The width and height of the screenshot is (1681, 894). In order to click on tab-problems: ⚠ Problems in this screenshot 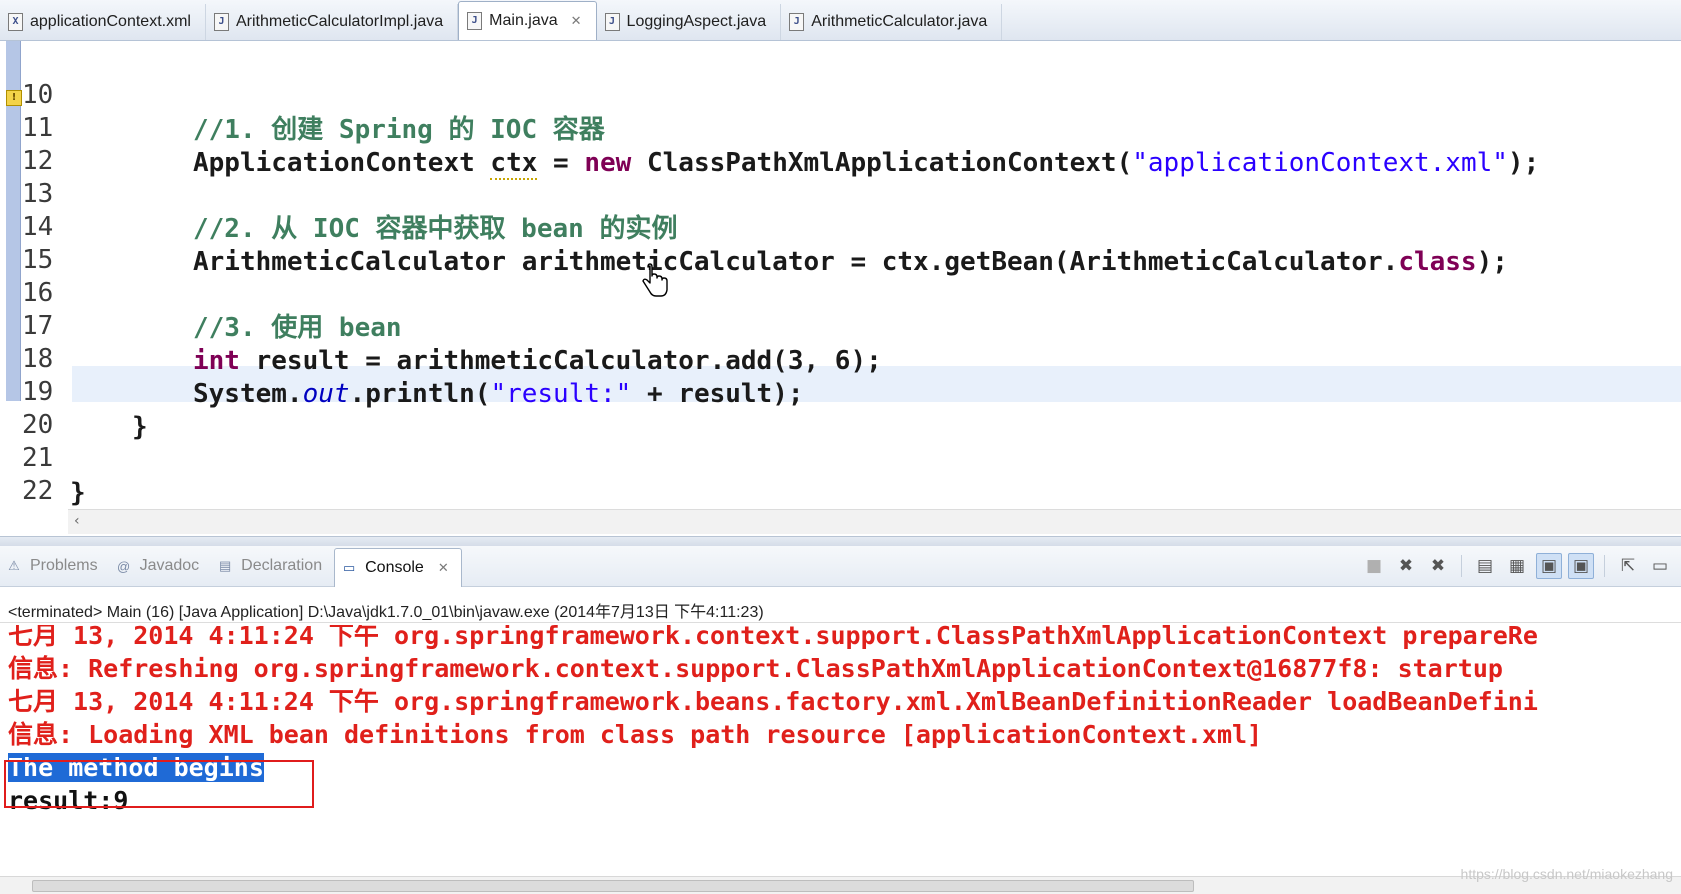, I will do `click(55, 566)`.